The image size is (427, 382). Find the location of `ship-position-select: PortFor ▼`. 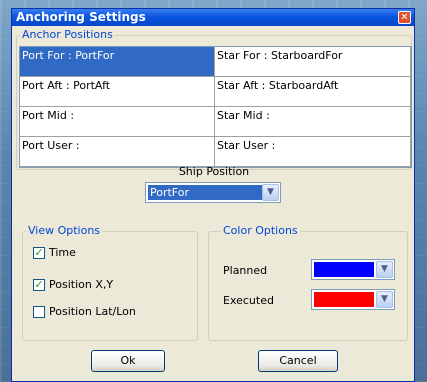

ship-position-select: PortFor ▼ is located at coordinates (213, 192).